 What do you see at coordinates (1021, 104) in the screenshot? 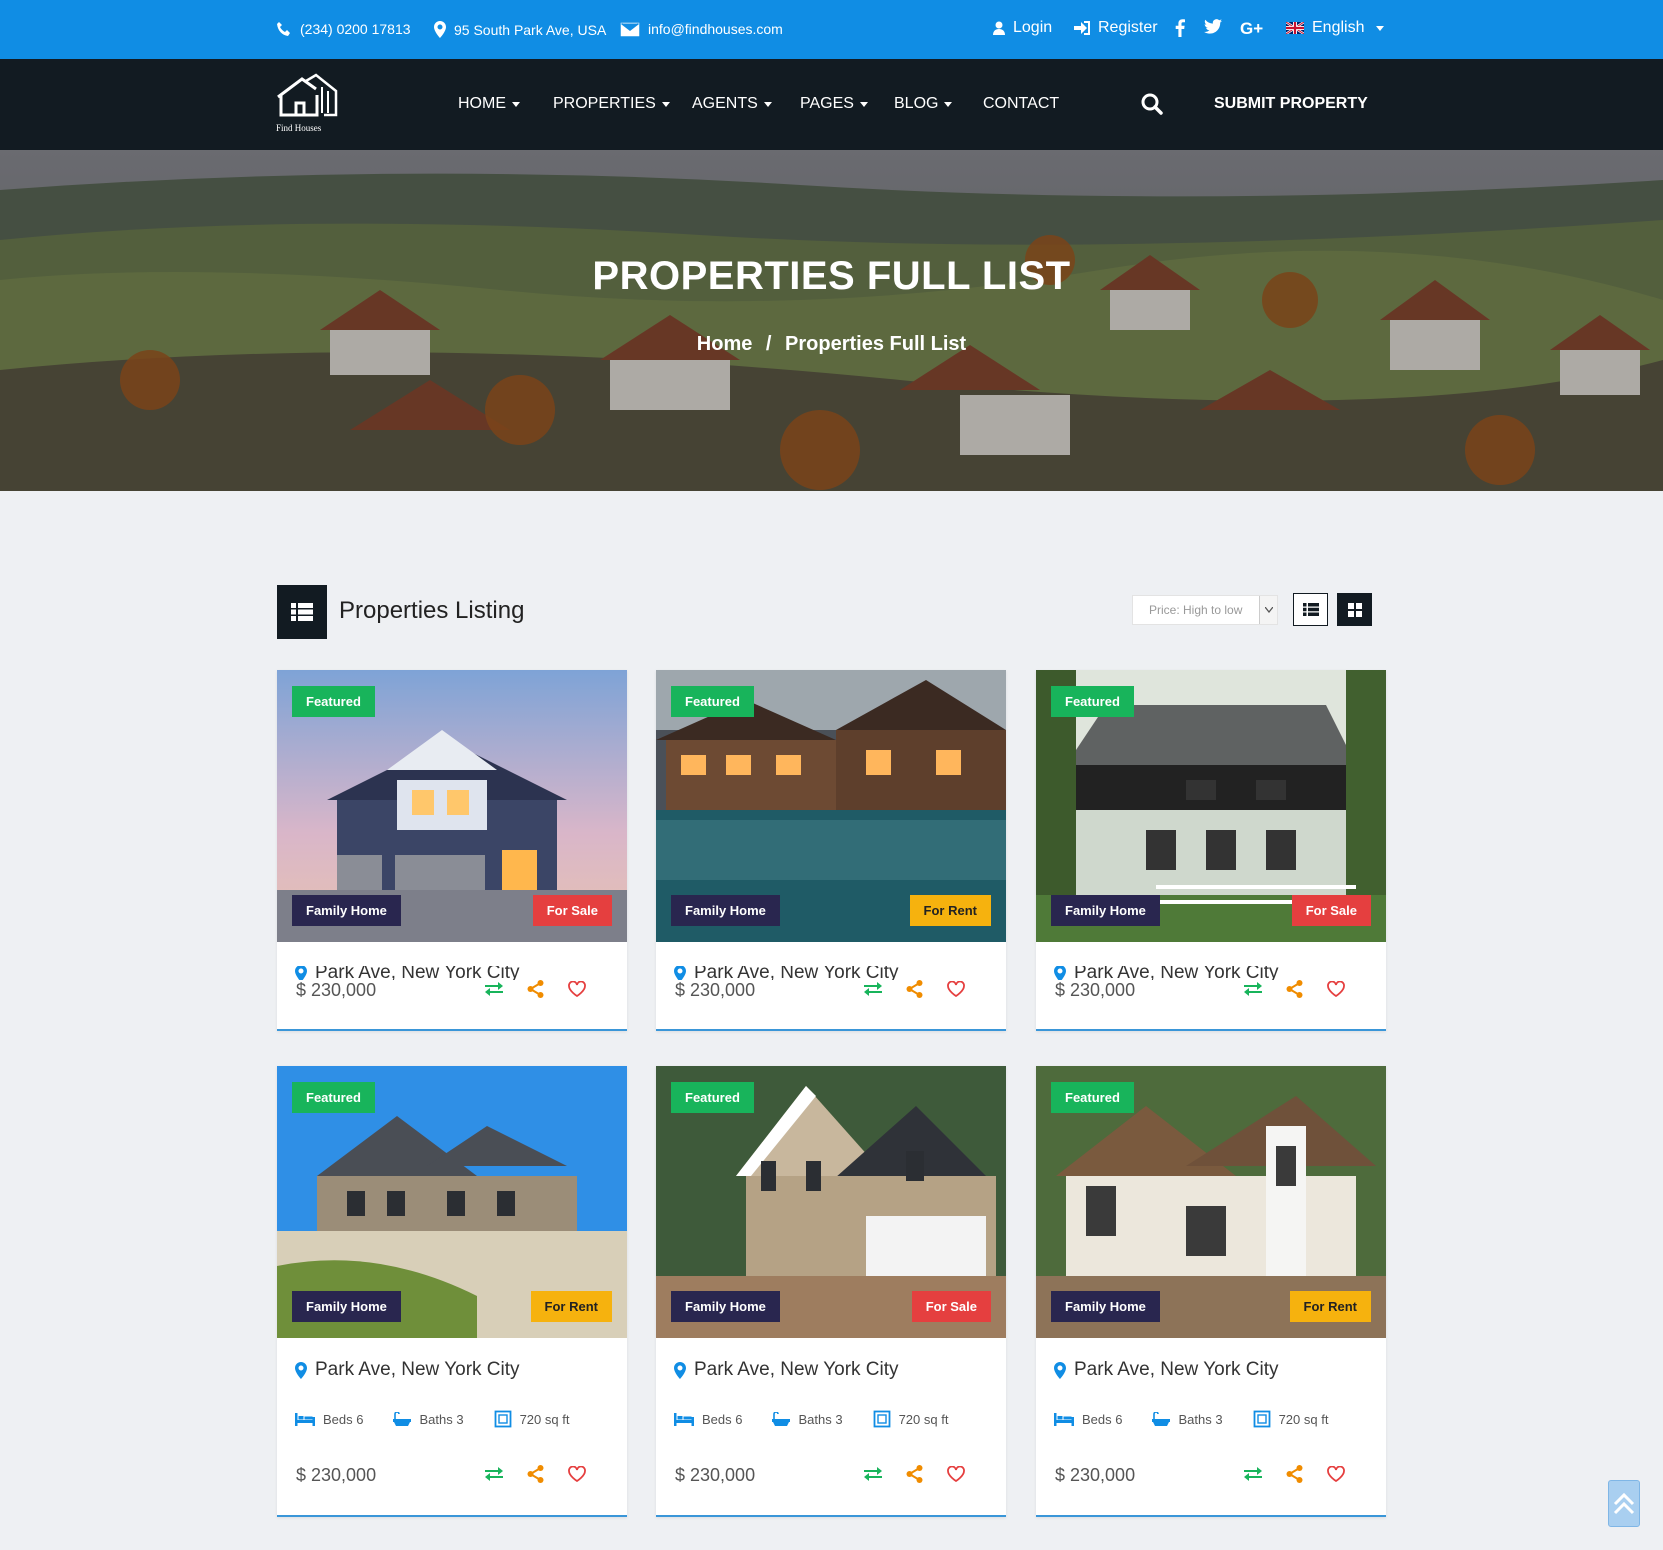
I see `nav-contact: CONTACT` at bounding box center [1021, 104].